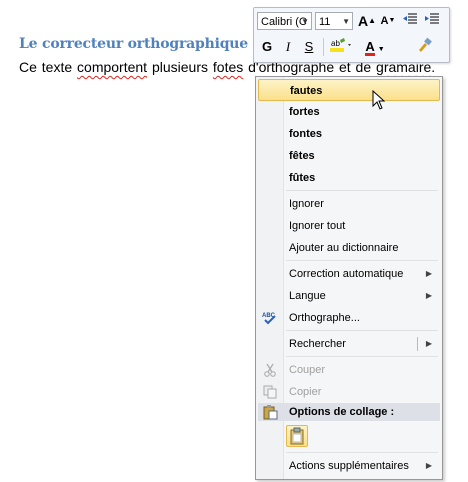  I want to click on menu-item-copy: Copier, so click(349, 392).